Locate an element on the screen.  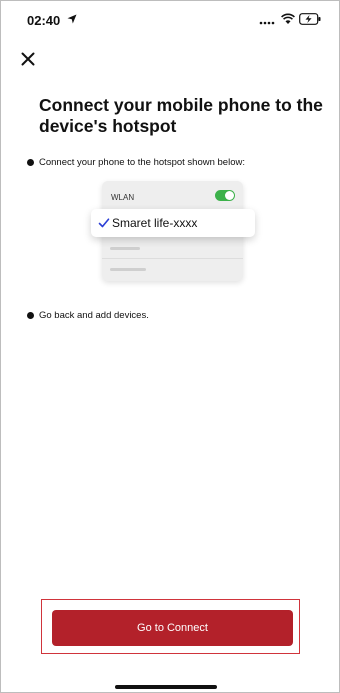
close-icon is located at coordinates (28, 59).